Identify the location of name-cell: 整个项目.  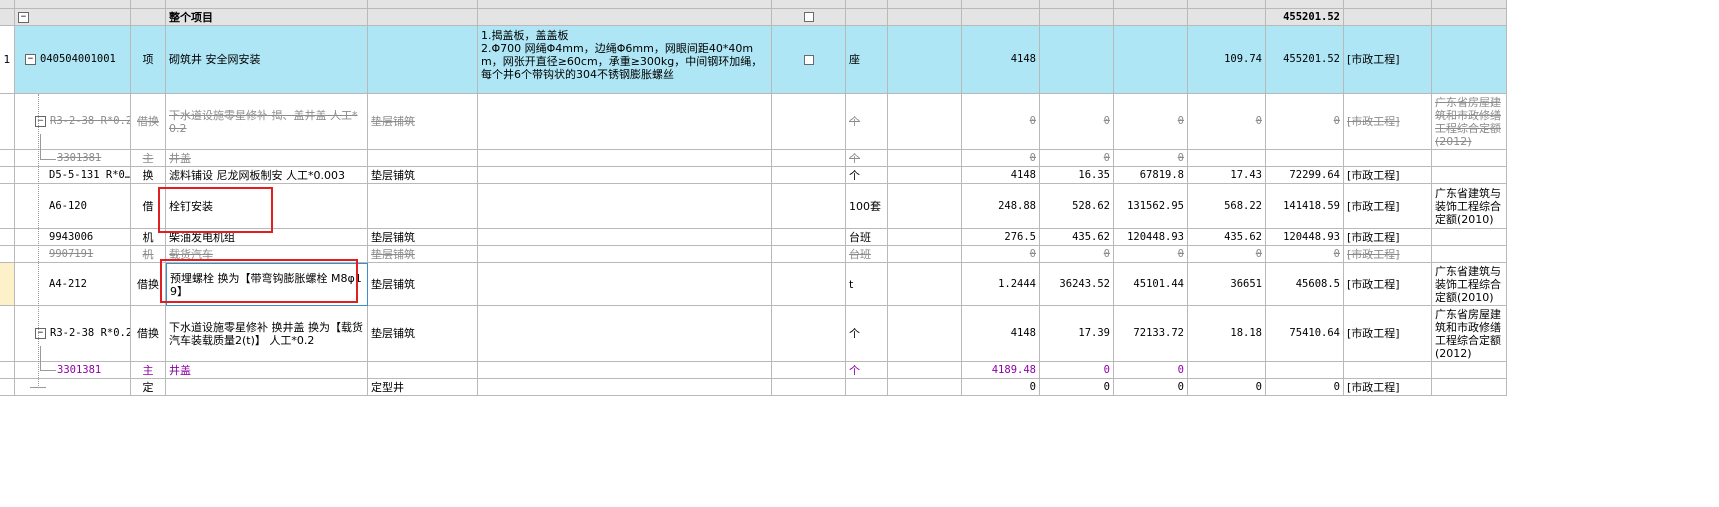
(267, 17).